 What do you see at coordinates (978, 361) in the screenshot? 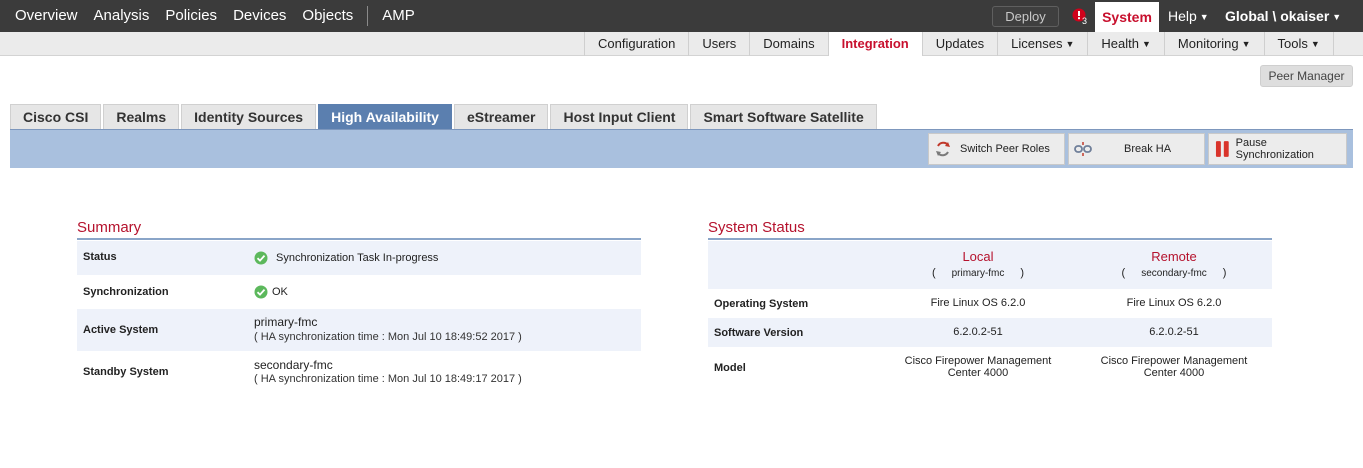
I see `model-local-line1: Cisco Firepower Management` at bounding box center [978, 361].